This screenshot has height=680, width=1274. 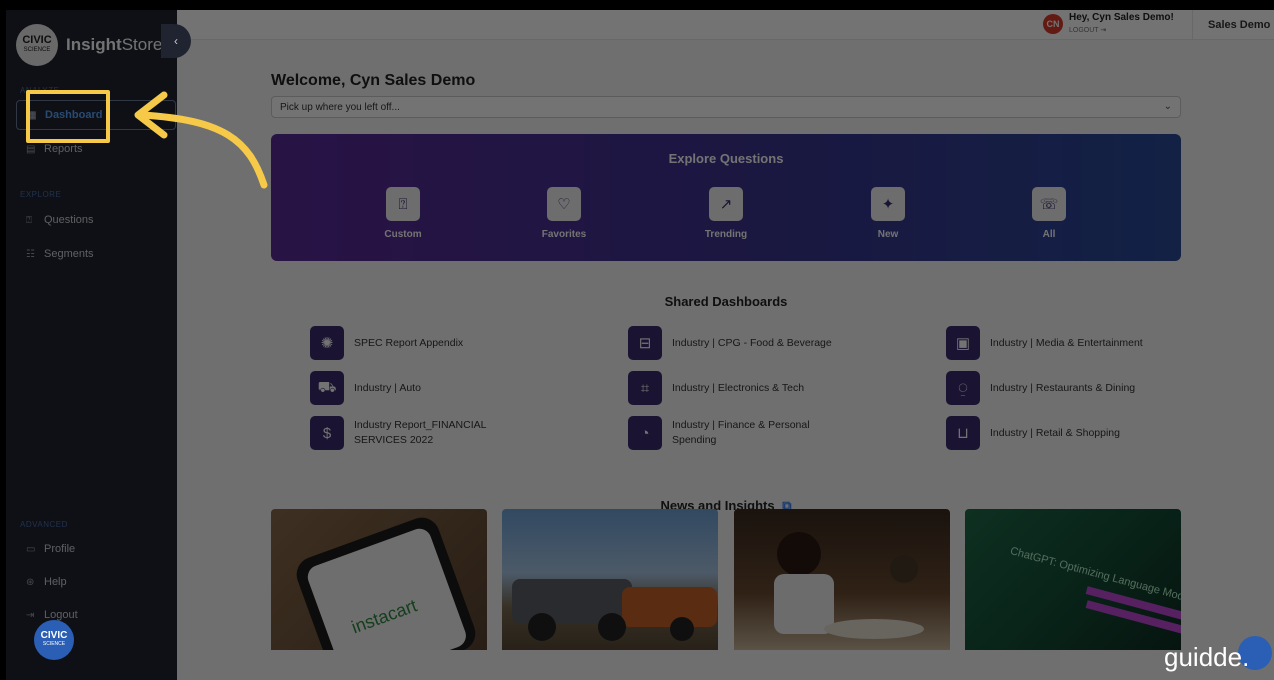 What do you see at coordinates (30, 615) in the screenshot?
I see `logout-icon: ⇥` at bounding box center [30, 615].